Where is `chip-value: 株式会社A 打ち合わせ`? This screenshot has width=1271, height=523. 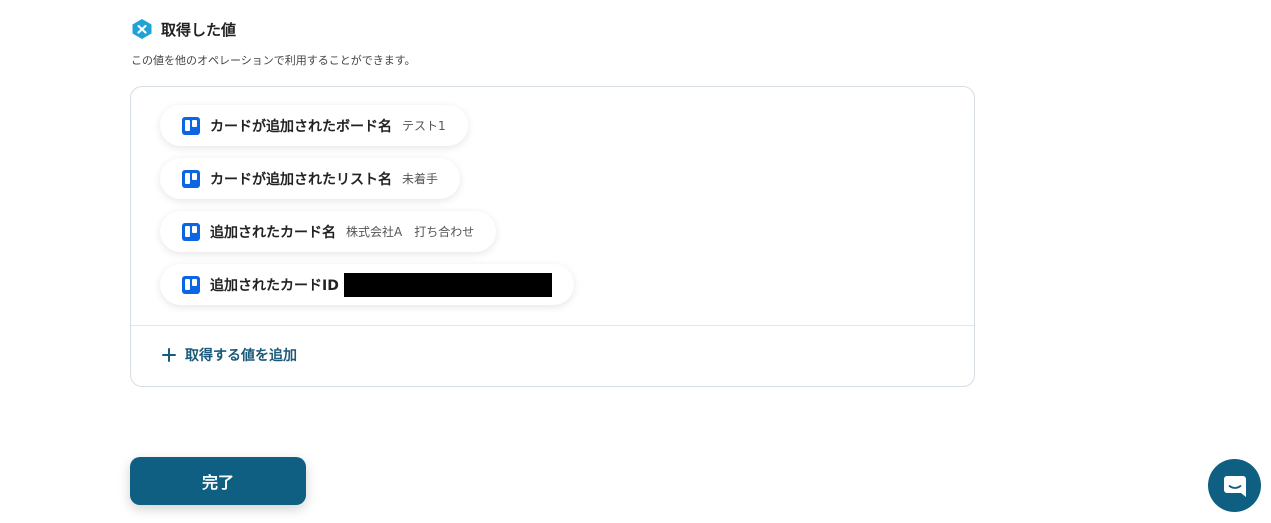 chip-value: 株式会社A 打ち合わせ is located at coordinates (410, 232).